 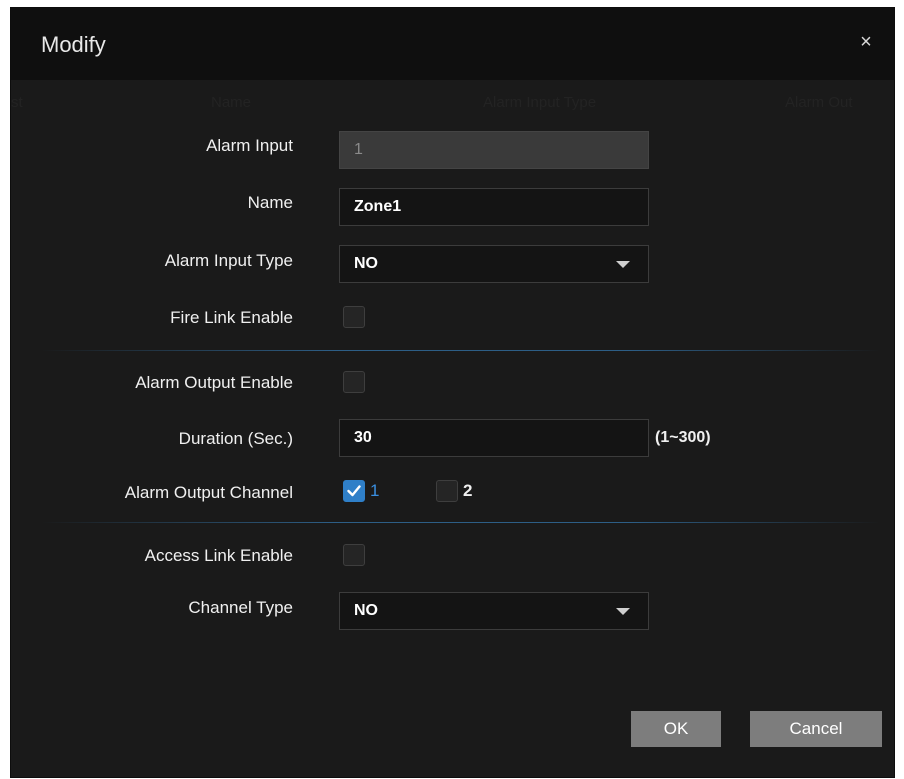 I want to click on channel-1-label: 1, so click(x=374, y=491).